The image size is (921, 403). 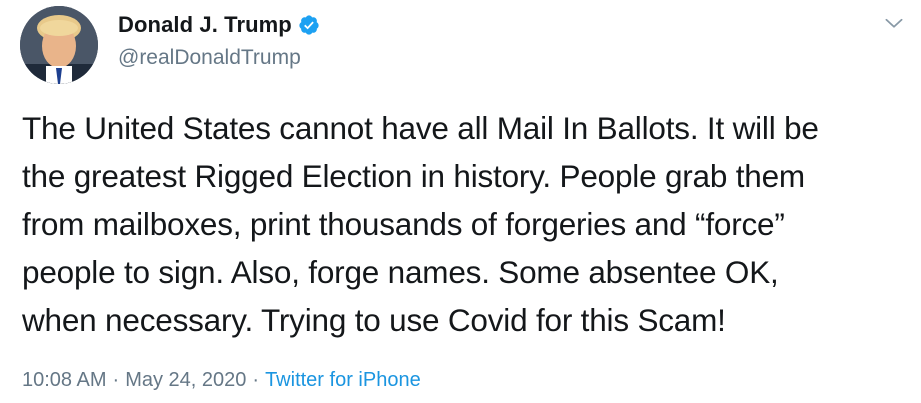 I want to click on author-block: Donald J. Trump @realDonaldTrump, so click(x=219, y=41).